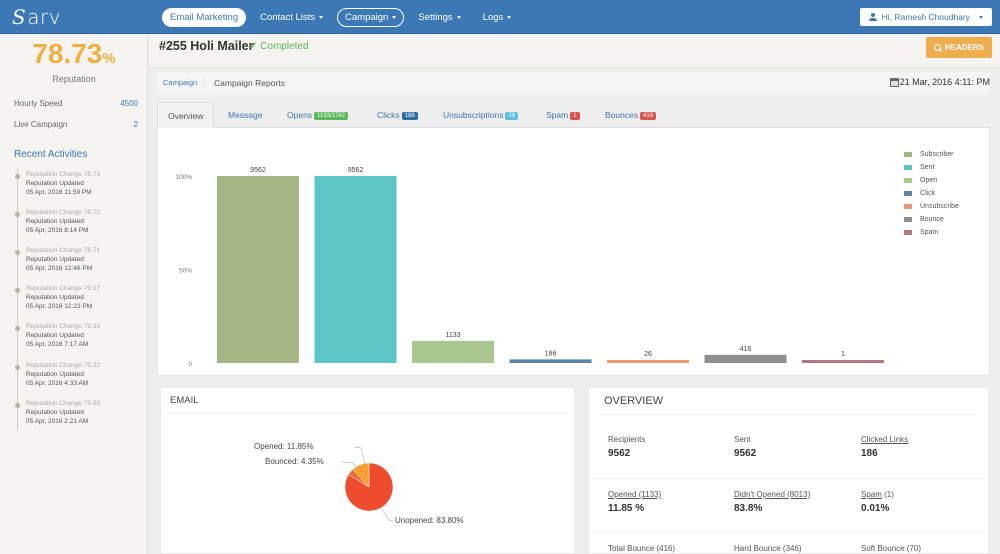  I want to click on nav-label: Email Marketing, so click(204, 17).